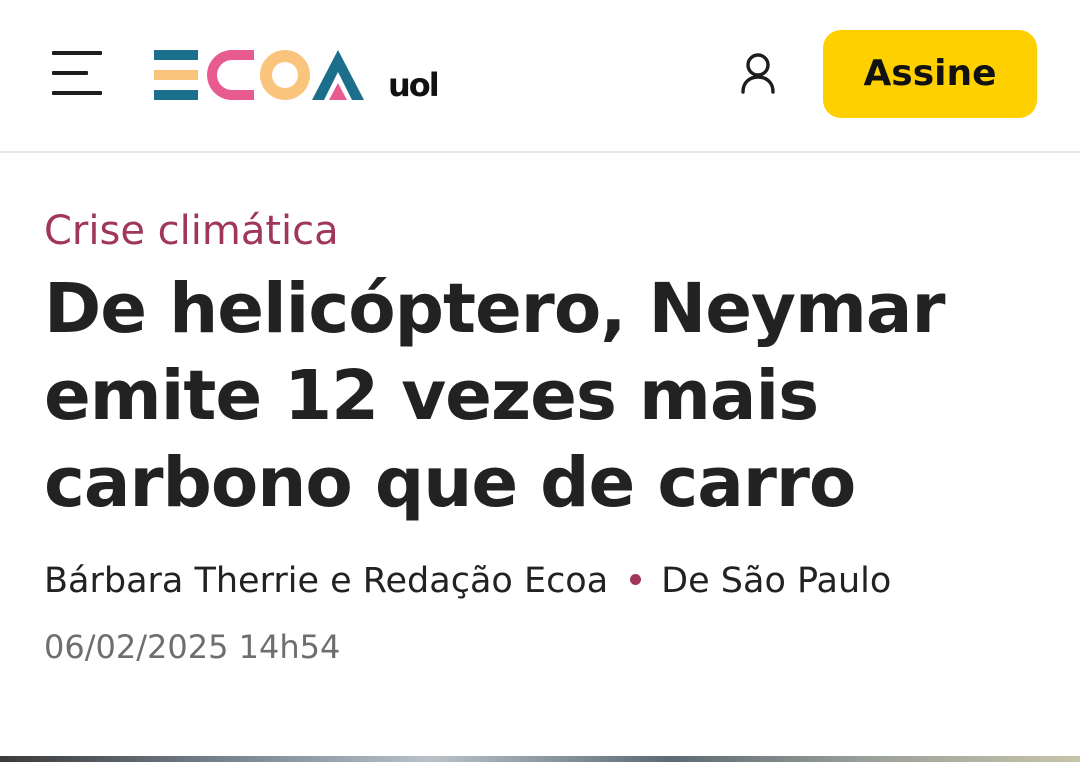  I want to click on author-names: Bárbara Therrie e Redação Ecoa, so click(326, 581).